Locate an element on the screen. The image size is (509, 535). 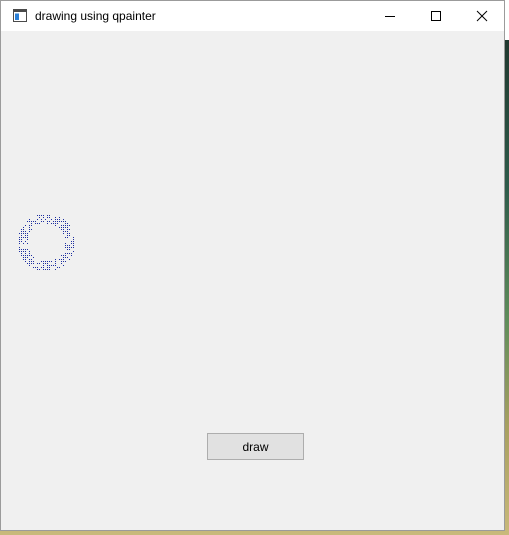
maximize-icon is located at coordinates (436, 16).